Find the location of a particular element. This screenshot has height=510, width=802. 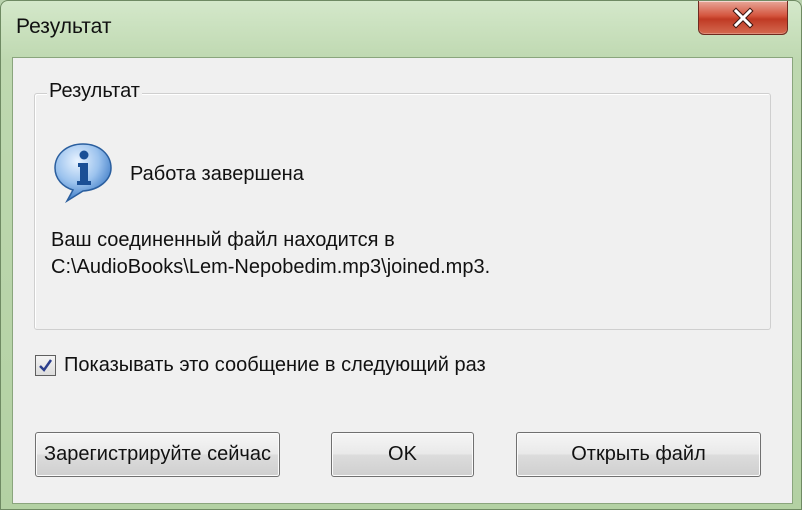

show-message-checkbox is located at coordinates (45, 365).